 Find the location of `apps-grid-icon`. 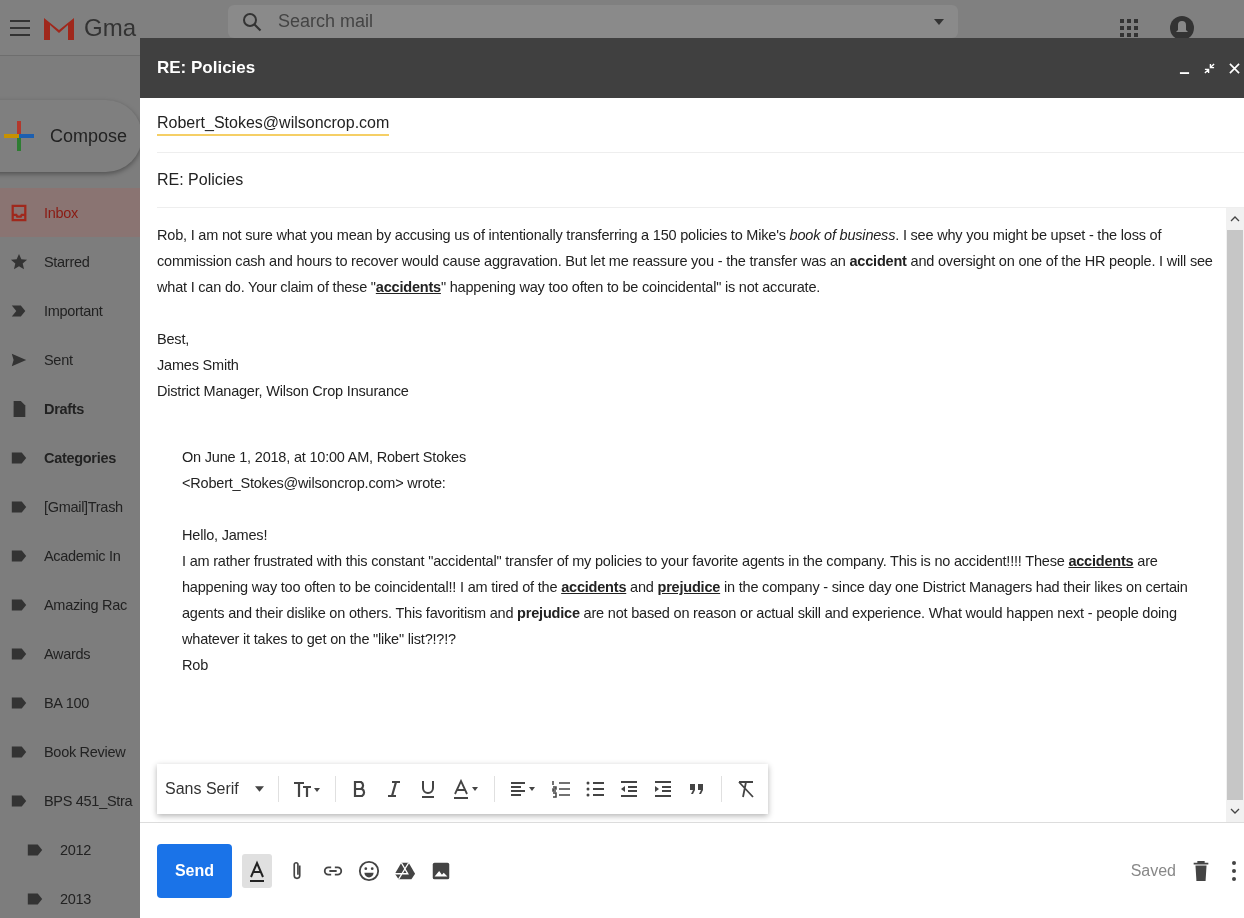

apps-grid-icon is located at coordinates (1129, 27).